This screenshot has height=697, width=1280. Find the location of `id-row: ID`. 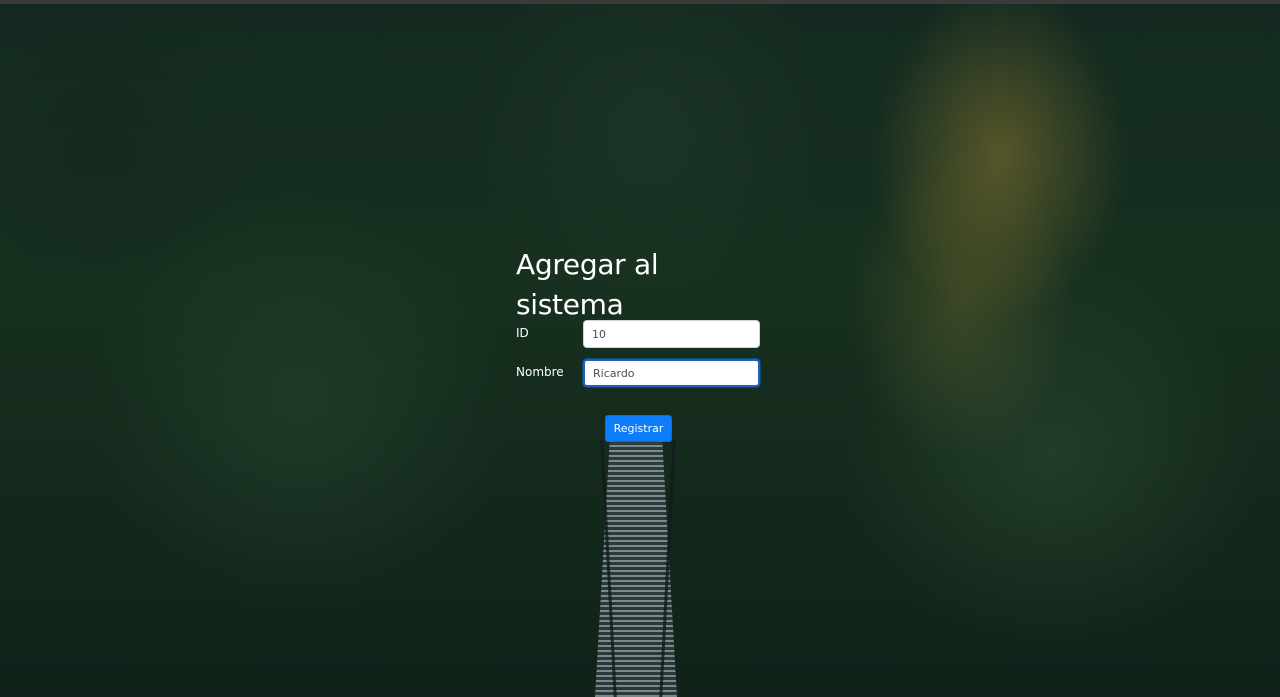

id-row: ID is located at coordinates (641, 334).